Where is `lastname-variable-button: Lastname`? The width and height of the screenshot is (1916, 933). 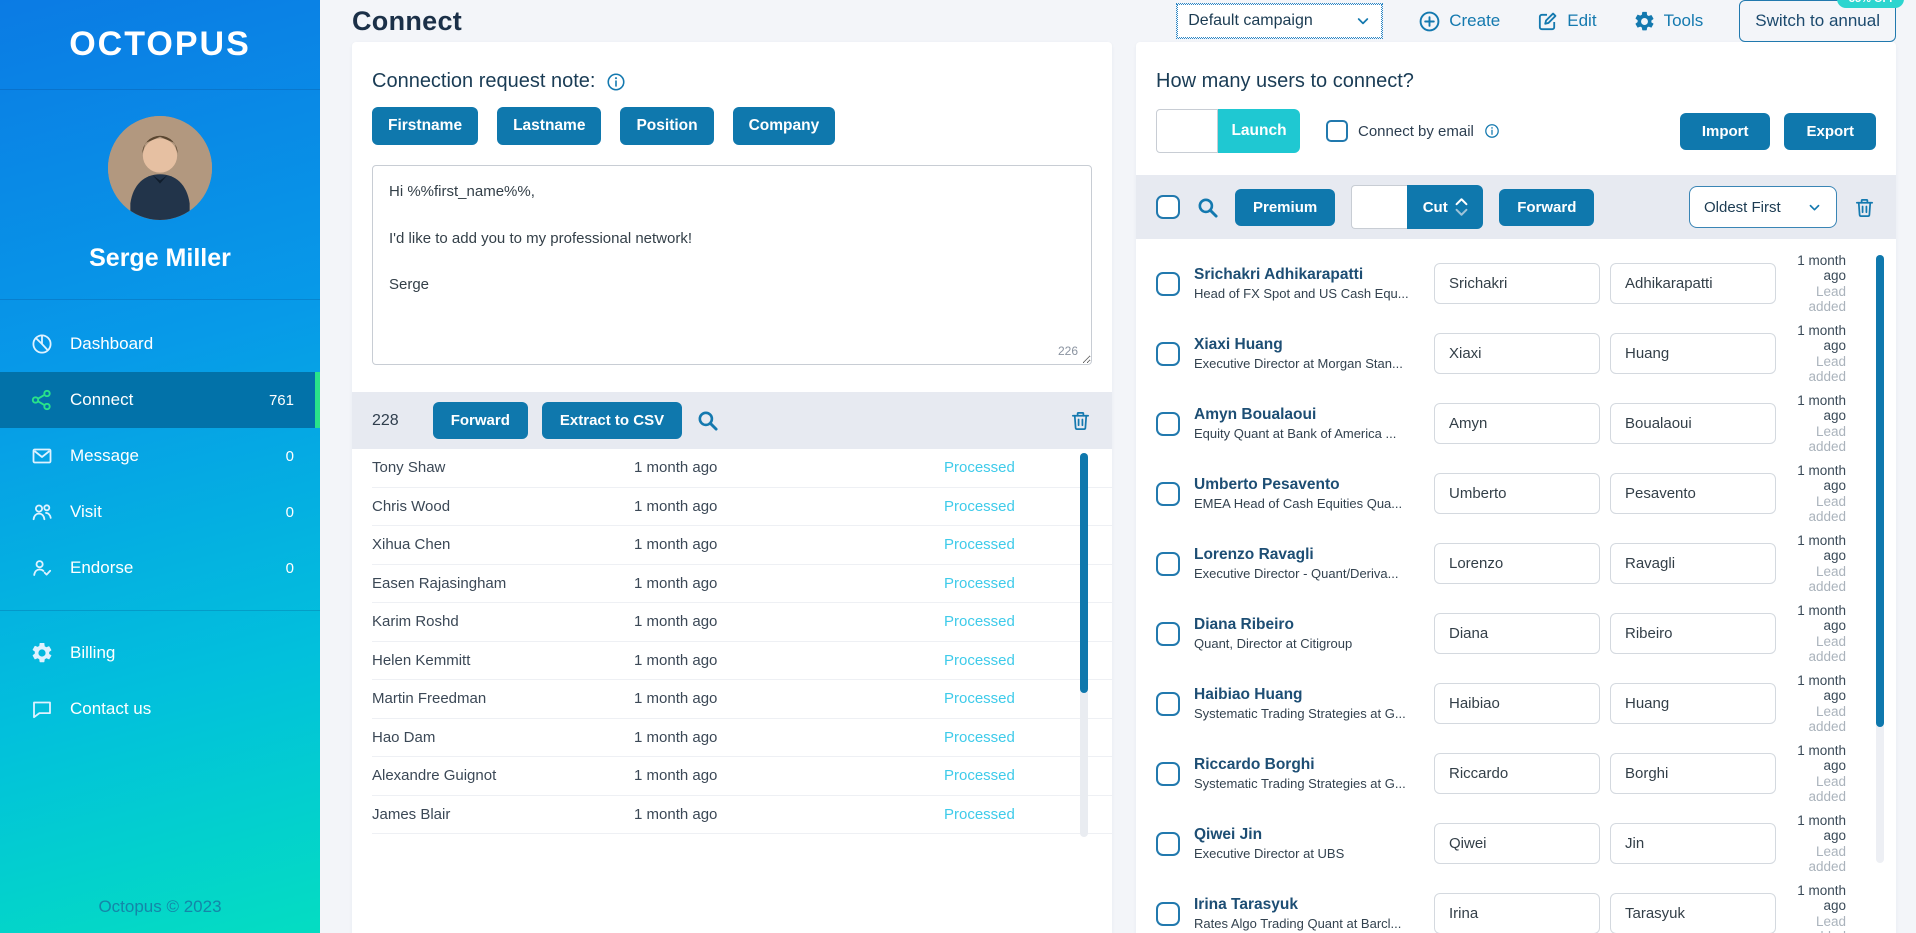
lastname-variable-button: Lastname is located at coordinates (549, 126).